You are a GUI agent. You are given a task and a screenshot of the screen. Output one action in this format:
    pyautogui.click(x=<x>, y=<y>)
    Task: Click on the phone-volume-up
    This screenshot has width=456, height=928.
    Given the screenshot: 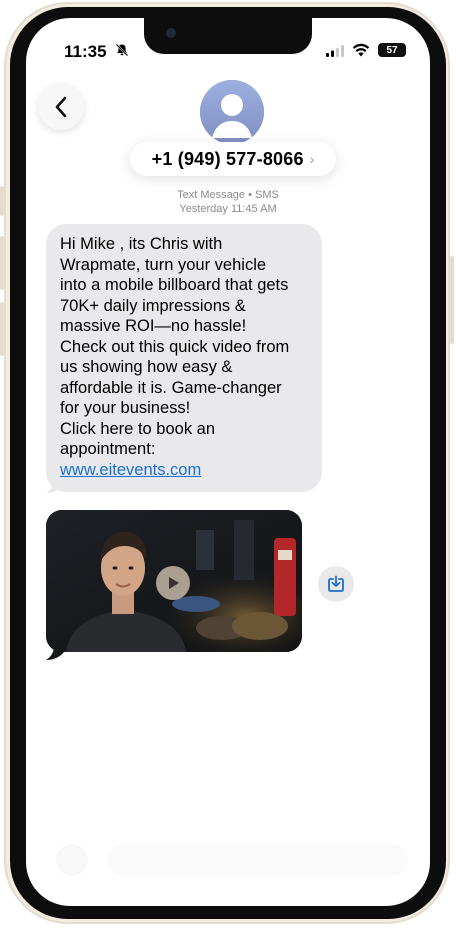 What is the action you would take?
    pyautogui.click(x=2, y=263)
    